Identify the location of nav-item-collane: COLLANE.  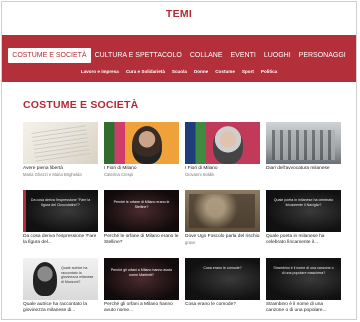
(206, 55).